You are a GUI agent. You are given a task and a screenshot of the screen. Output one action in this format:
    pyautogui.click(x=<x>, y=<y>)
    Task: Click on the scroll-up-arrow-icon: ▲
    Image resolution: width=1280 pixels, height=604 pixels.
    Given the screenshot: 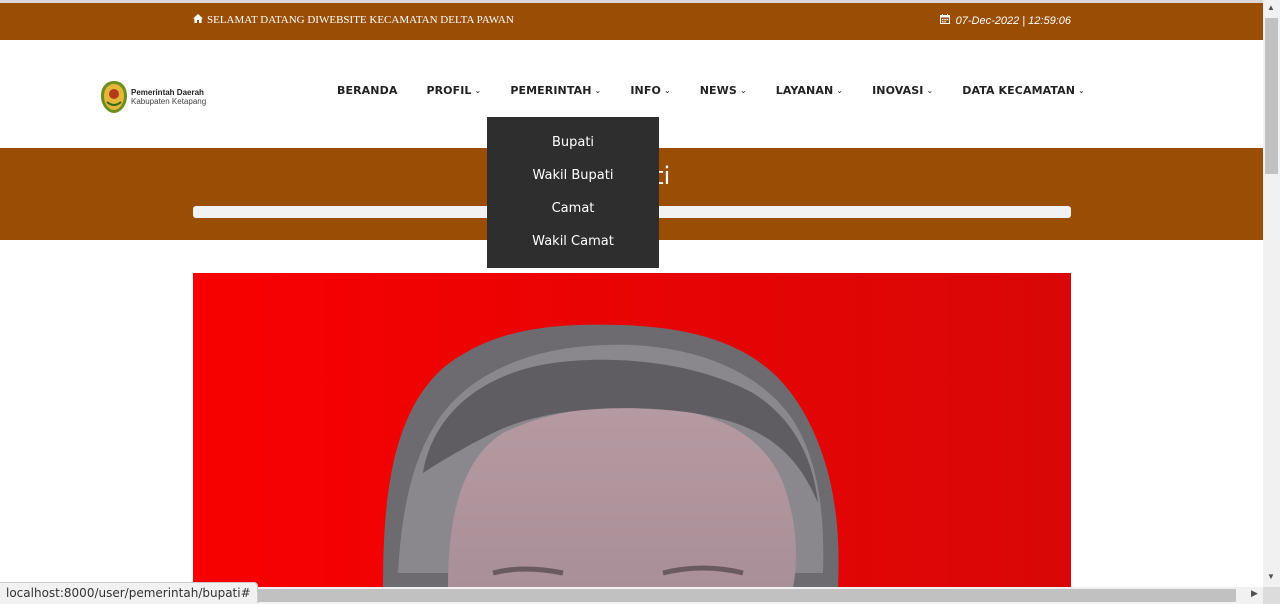 What is the action you would take?
    pyautogui.click(x=1271, y=7)
    